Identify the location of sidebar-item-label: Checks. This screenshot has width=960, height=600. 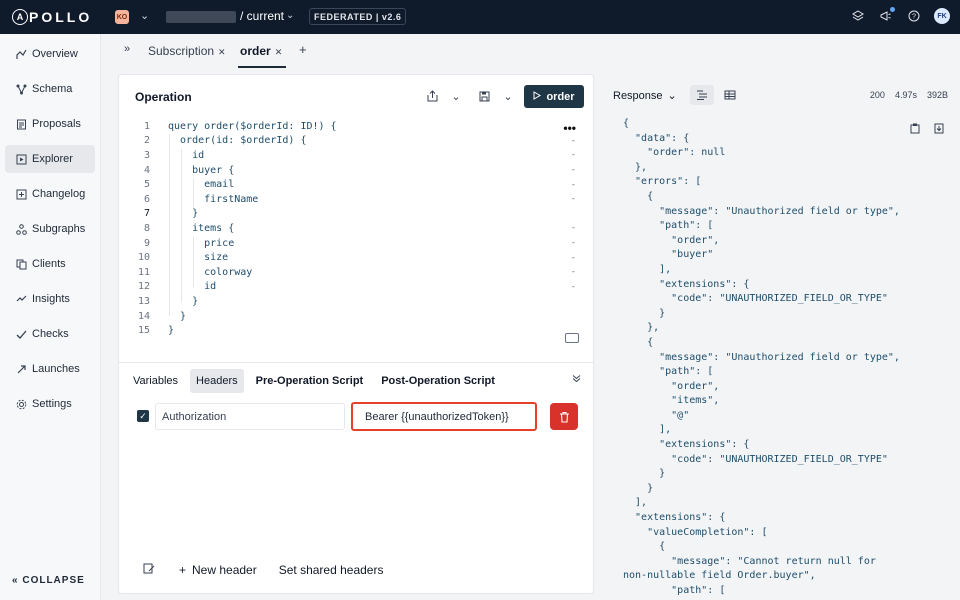
(50, 334).